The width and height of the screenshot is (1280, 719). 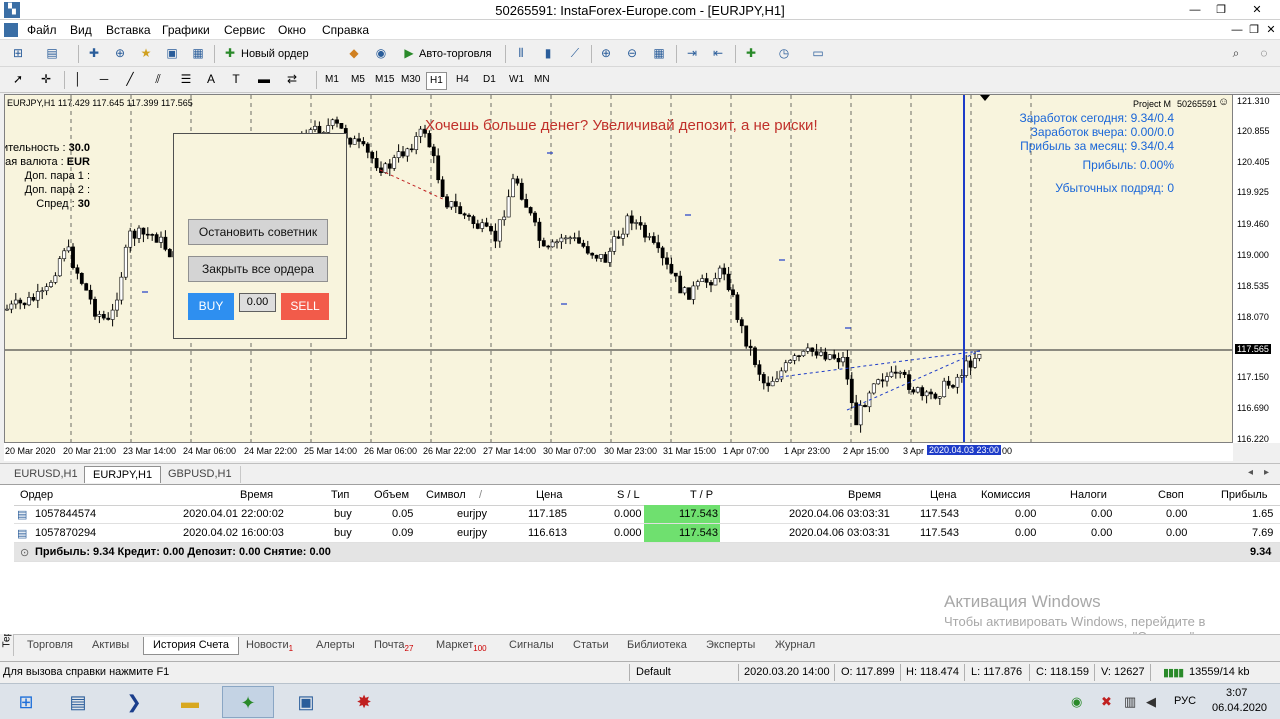 What do you see at coordinates (1239, 708) in the screenshot?
I see `clock-date: 06.04.2020` at bounding box center [1239, 708].